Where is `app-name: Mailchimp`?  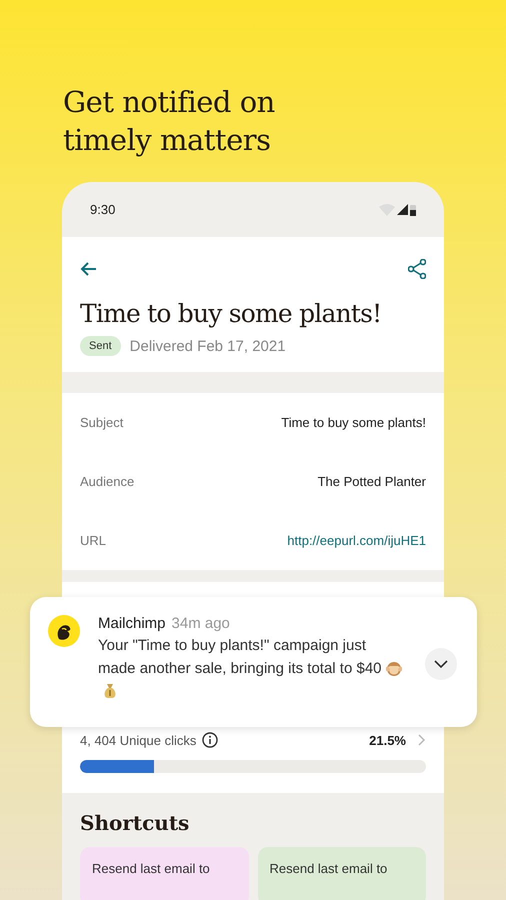
app-name: Mailchimp is located at coordinates (132, 623).